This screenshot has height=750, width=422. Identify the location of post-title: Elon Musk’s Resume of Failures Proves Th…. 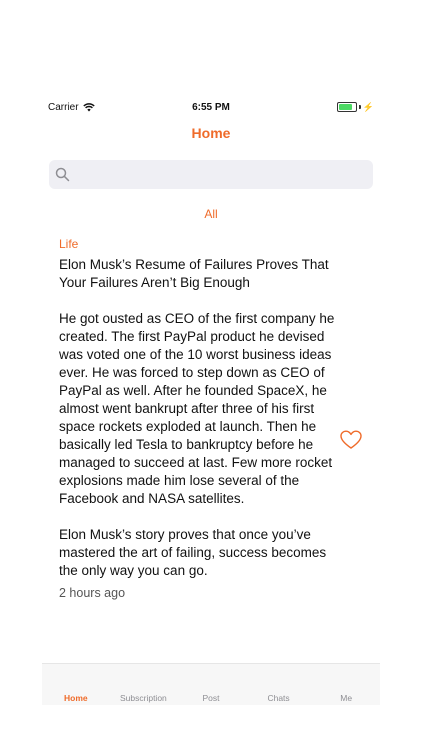
(199, 274).